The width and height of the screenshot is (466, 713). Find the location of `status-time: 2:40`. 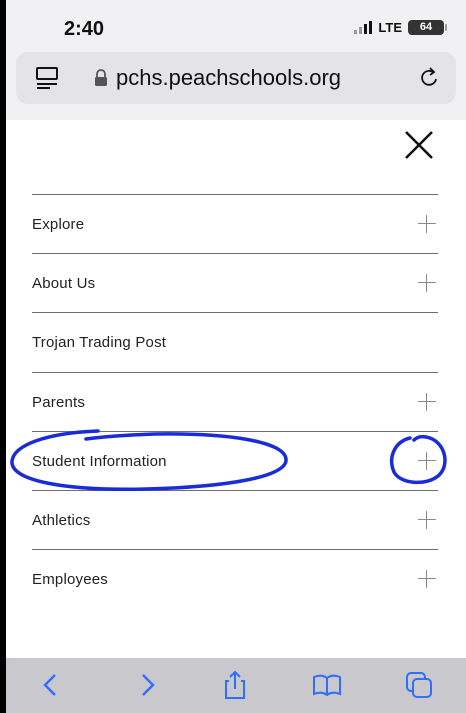

status-time: 2:40 is located at coordinates (84, 29).